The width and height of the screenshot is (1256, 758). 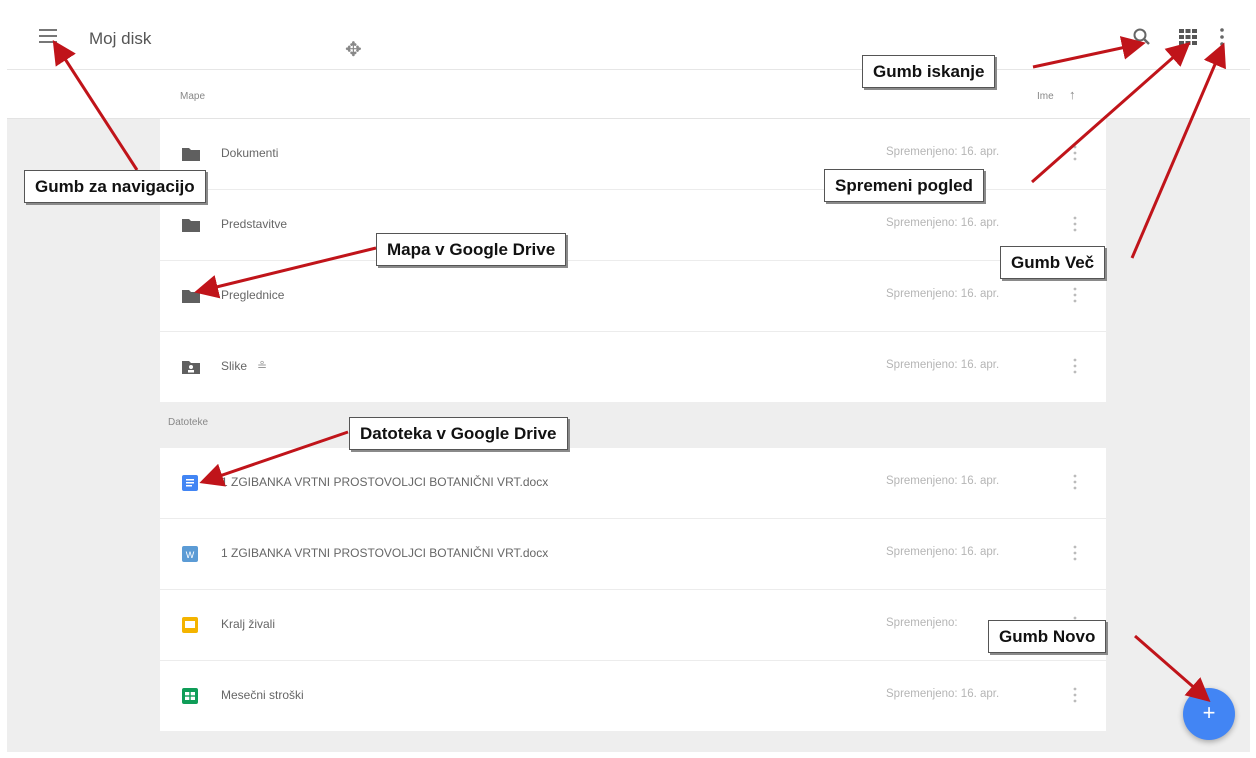 I want to click on file-name: Mesečni stroški, so click(x=262, y=695).